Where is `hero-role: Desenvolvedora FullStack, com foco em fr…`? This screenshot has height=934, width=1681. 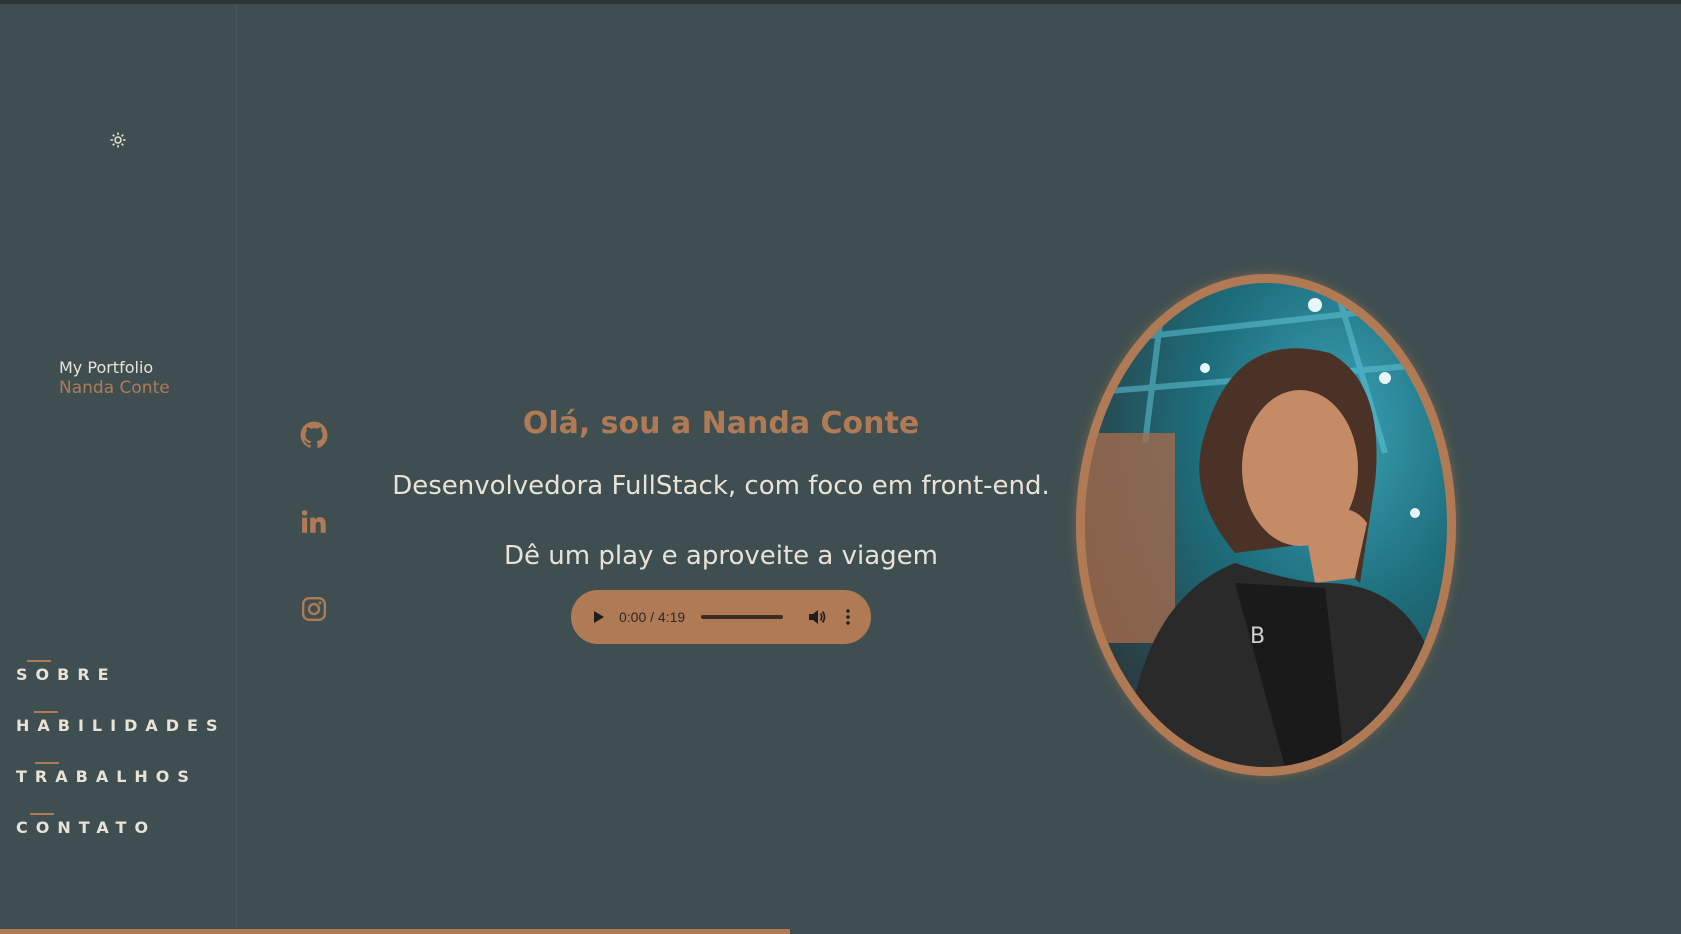
hero-role: Desenvolvedora FullStack, com foco em fr… is located at coordinates (721, 486).